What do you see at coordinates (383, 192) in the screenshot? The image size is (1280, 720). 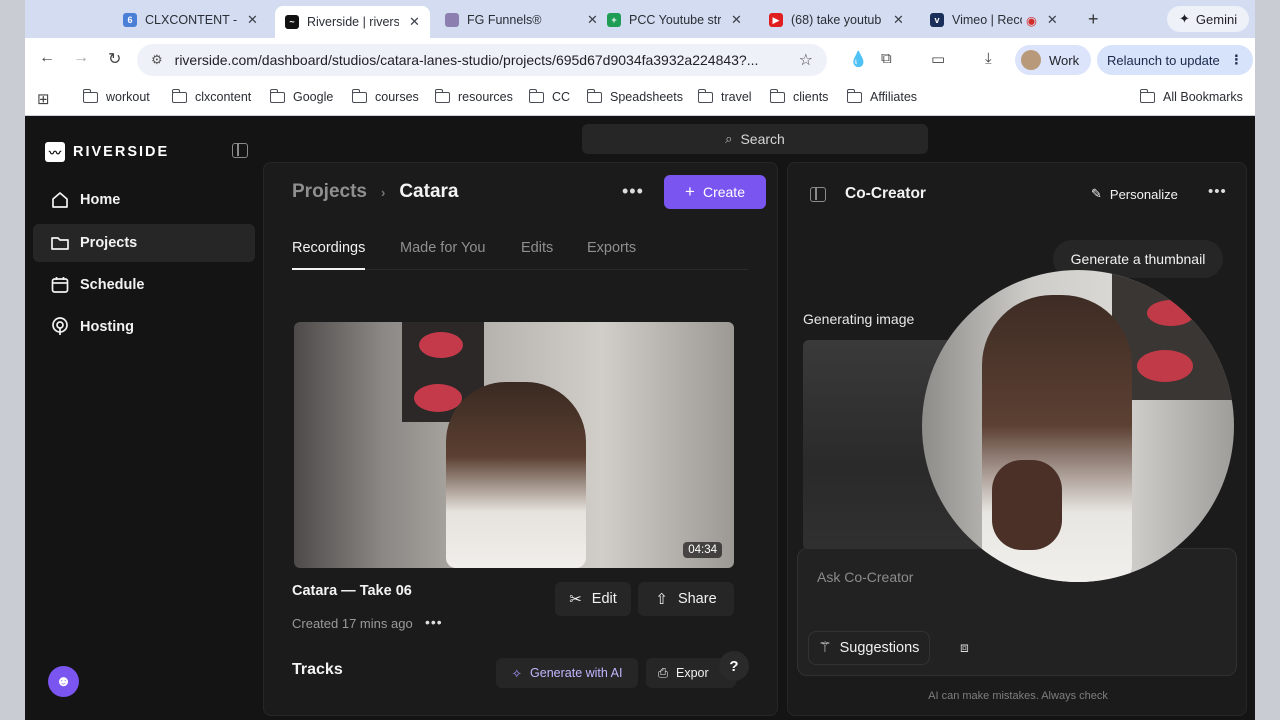 I see `chevron-right-icon: ›` at bounding box center [383, 192].